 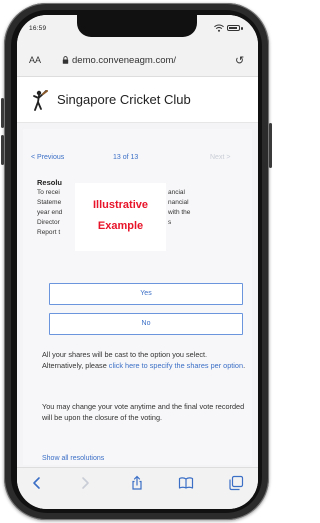 What do you see at coordinates (50, 182) in the screenshot?
I see `resolution-title: Resolu` at bounding box center [50, 182].